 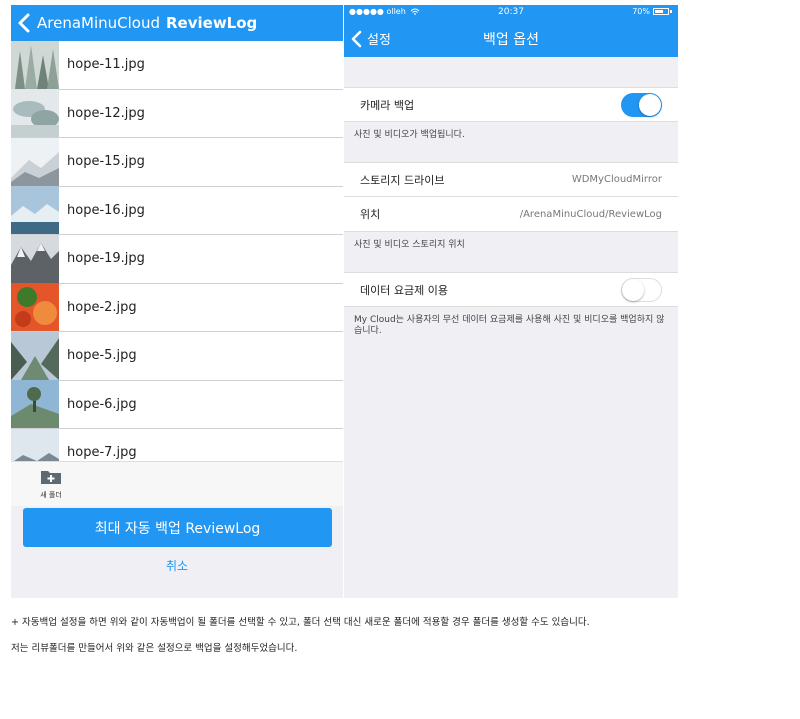 What do you see at coordinates (177, 356) in the screenshot?
I see `file-row: hope-5.jpg` at bounding box center [177, 356].